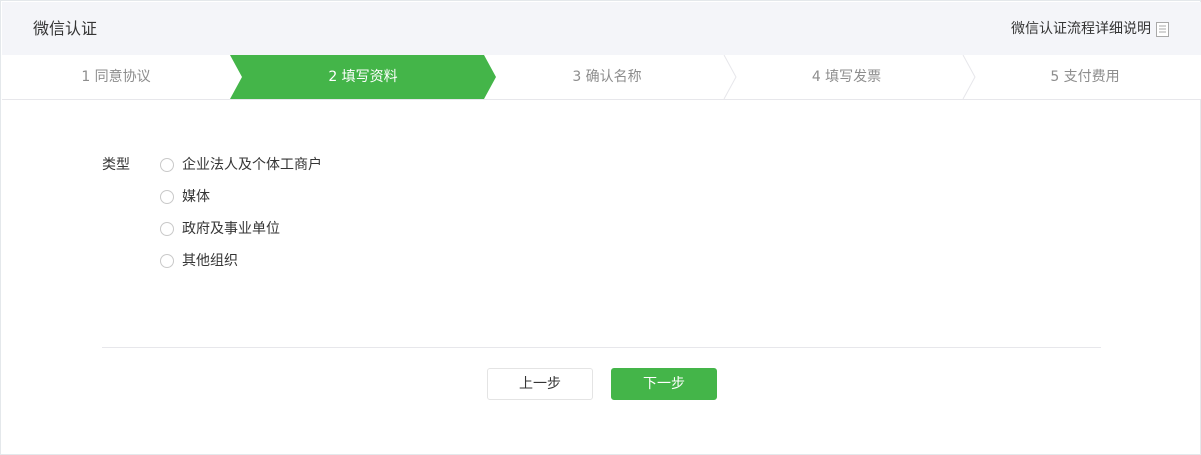 The height and width of the screenshot is (455, 1201). What do you see at coordinates (607, 77) in the screenshot?
I see `step-3: 3 确认名称` at bounding box center [607, 77].